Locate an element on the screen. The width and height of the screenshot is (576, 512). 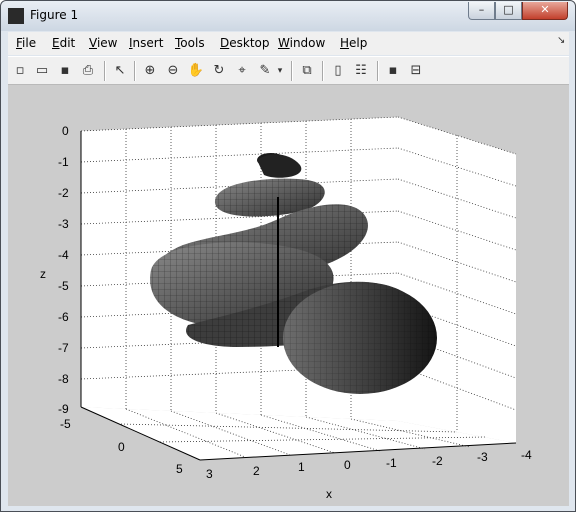
save-icon: ▪ is located at coordinates (65, 71).